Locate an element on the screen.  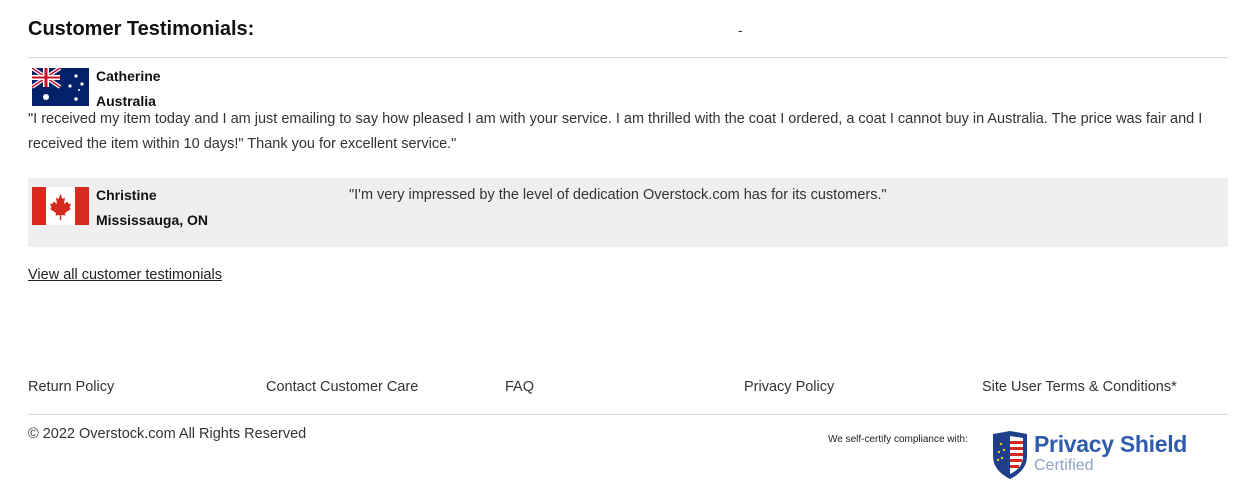
testimonial-name: Catherine is located at coordinates (128, 76).